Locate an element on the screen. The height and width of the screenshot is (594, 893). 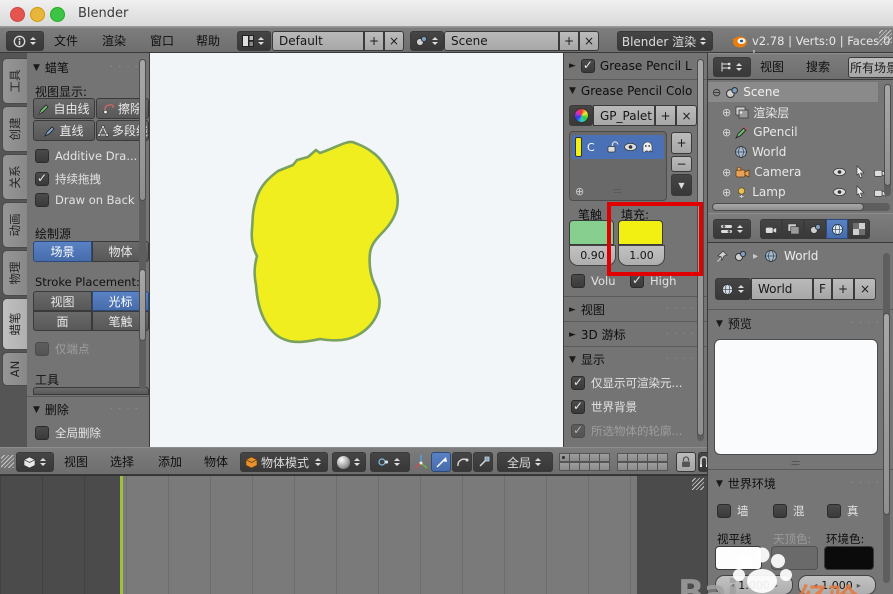
list-add-icon: ⊕ is located at coordinates (579, 191).